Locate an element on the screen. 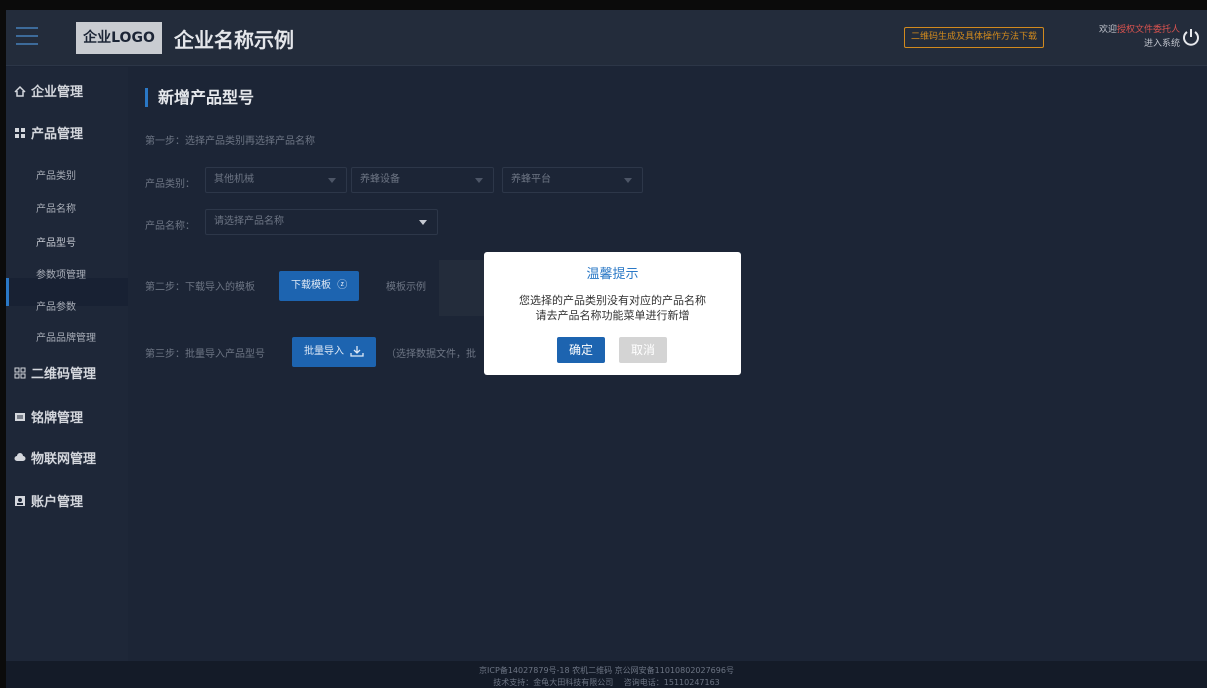 The image size is (1207, 688). user-name: 授权文件委托人 is located at coordinates (1148, 30).